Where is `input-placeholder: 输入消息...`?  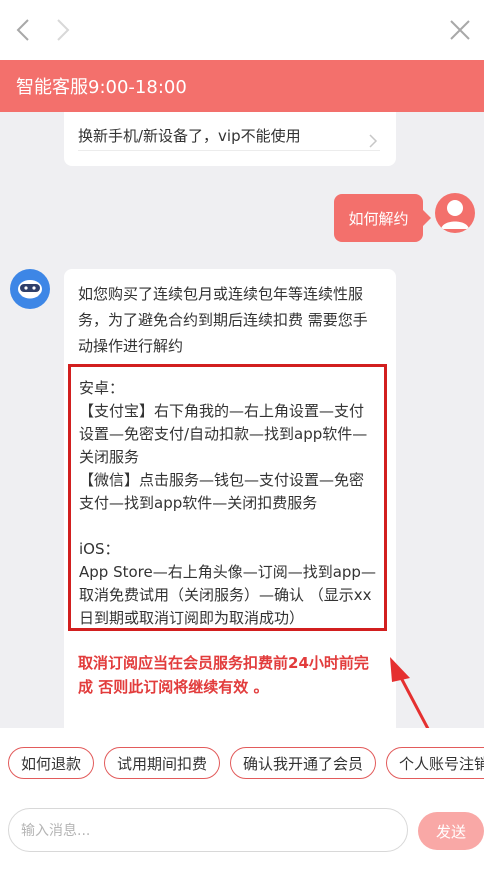 input-placeholder: 输入消息... is located at coordinates (56, 831).